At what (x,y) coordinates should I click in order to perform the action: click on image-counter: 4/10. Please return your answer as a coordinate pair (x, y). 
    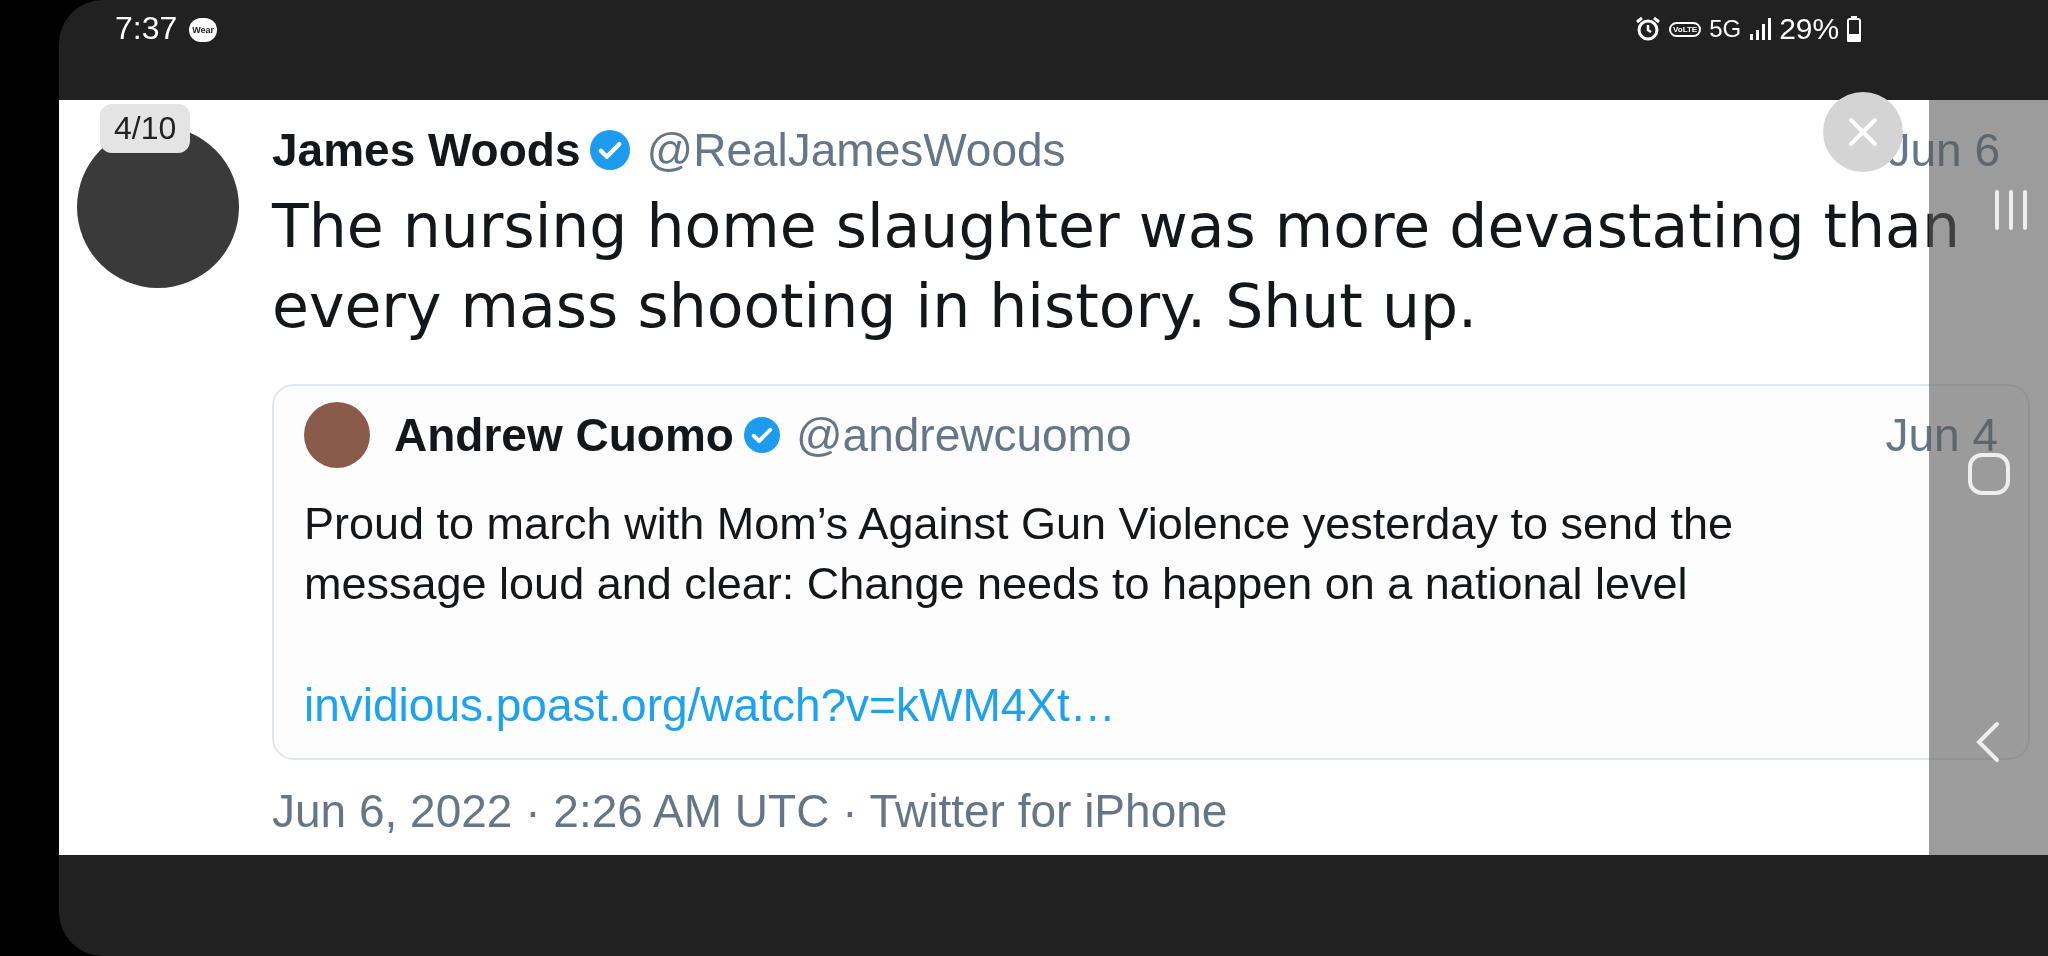
    Looking at the image, I should click on (145, 128).